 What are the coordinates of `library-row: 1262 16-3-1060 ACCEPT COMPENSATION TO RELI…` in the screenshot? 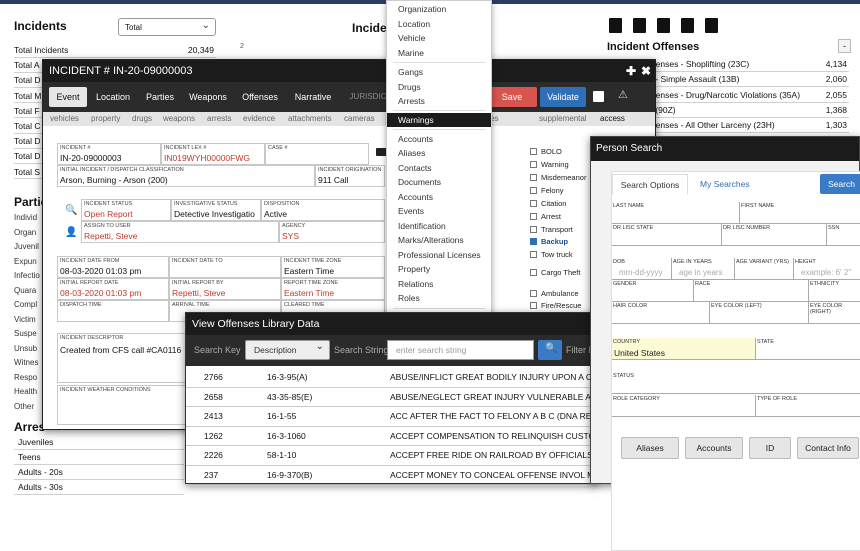 It's located at (391, 437).